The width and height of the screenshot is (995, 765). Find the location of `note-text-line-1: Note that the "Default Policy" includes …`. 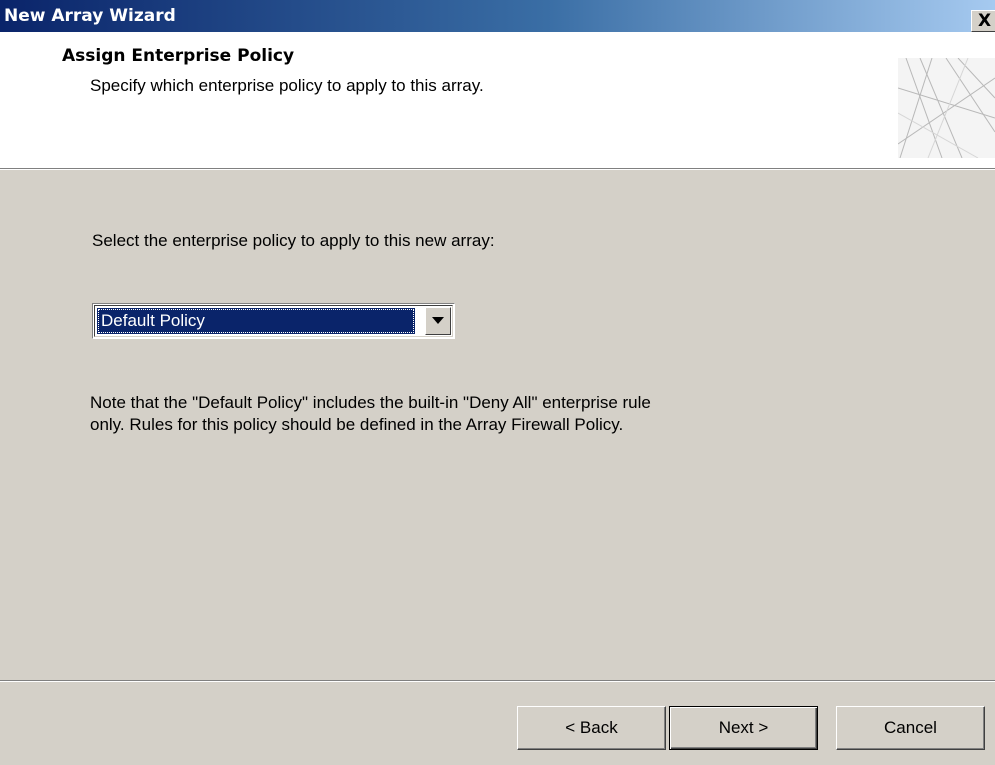

note-text-line-1: Note that the "Default Policy" includes … is located at coordinates (370, 402).